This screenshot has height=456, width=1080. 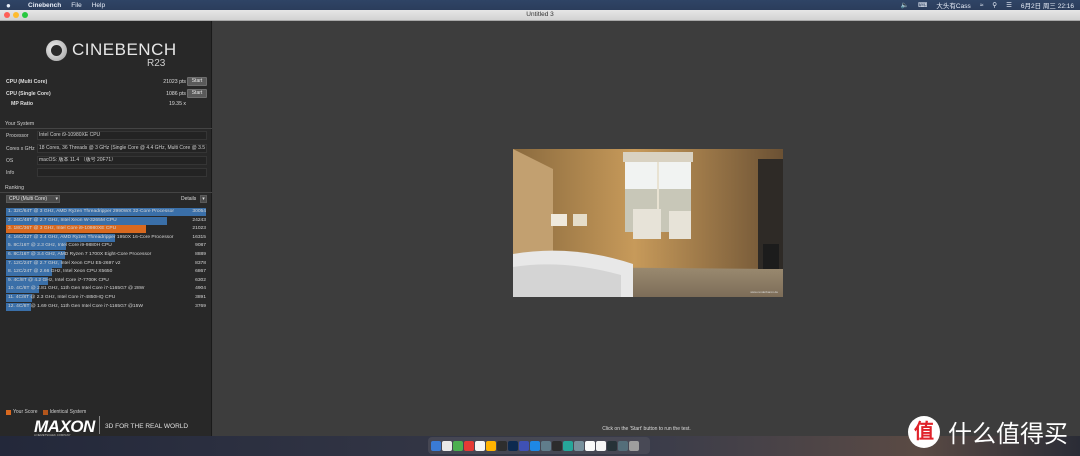 I want to click on info-field, so click(x=122, y=172).